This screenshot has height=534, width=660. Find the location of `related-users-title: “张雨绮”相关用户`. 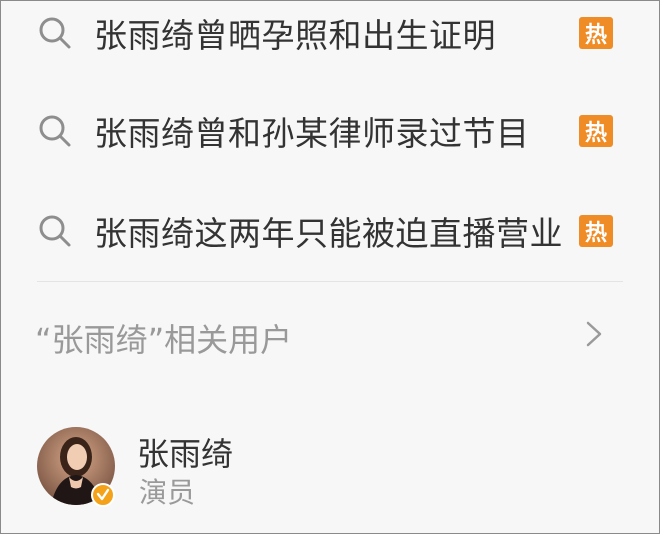

related-users-title: “张雨绮”相关用户 is located at coordinates (164, 340).